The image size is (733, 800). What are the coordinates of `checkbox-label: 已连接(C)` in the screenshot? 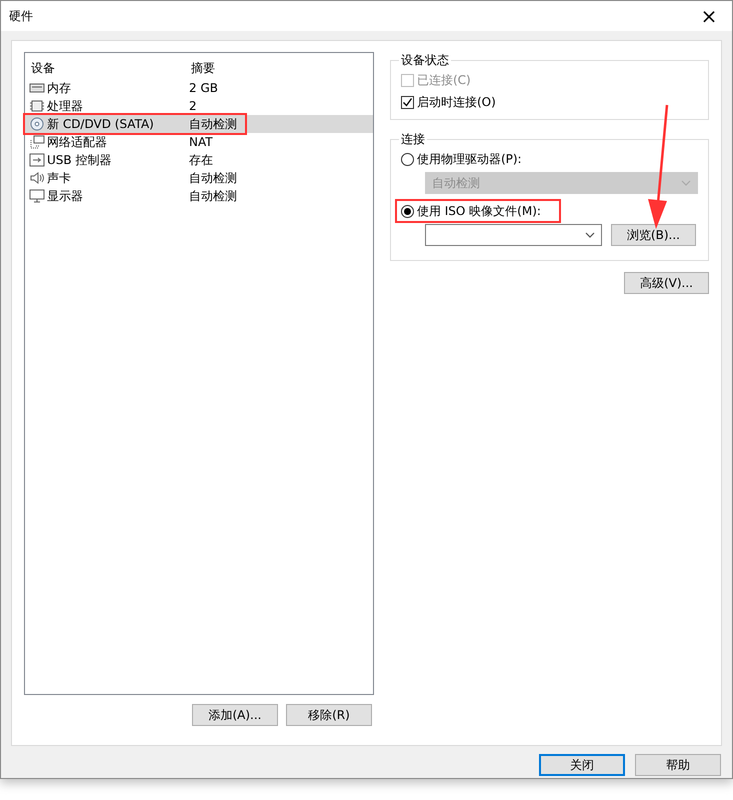 It's located at (443, 80).